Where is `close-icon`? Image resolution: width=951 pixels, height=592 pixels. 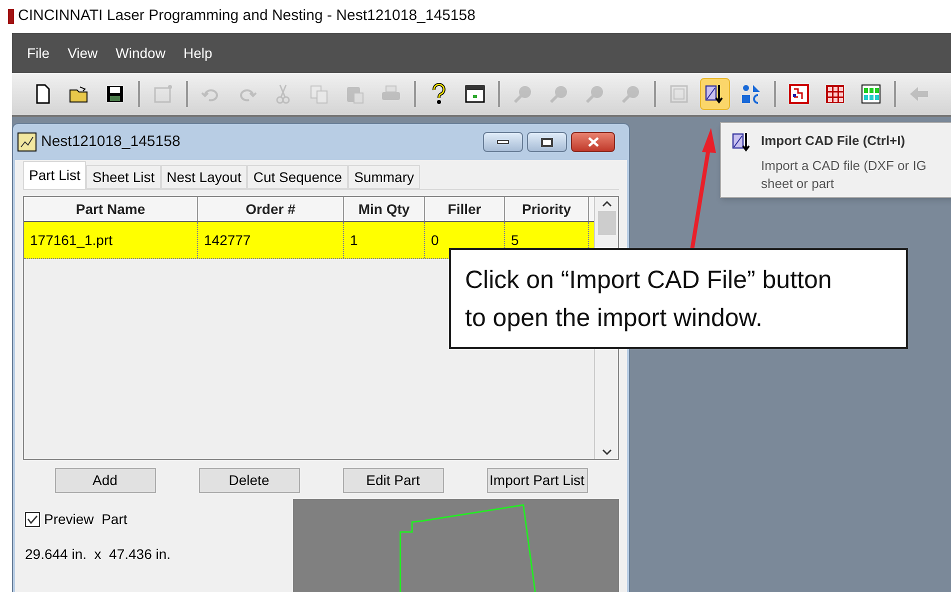 close-icon is located at coordinates (593, 142).